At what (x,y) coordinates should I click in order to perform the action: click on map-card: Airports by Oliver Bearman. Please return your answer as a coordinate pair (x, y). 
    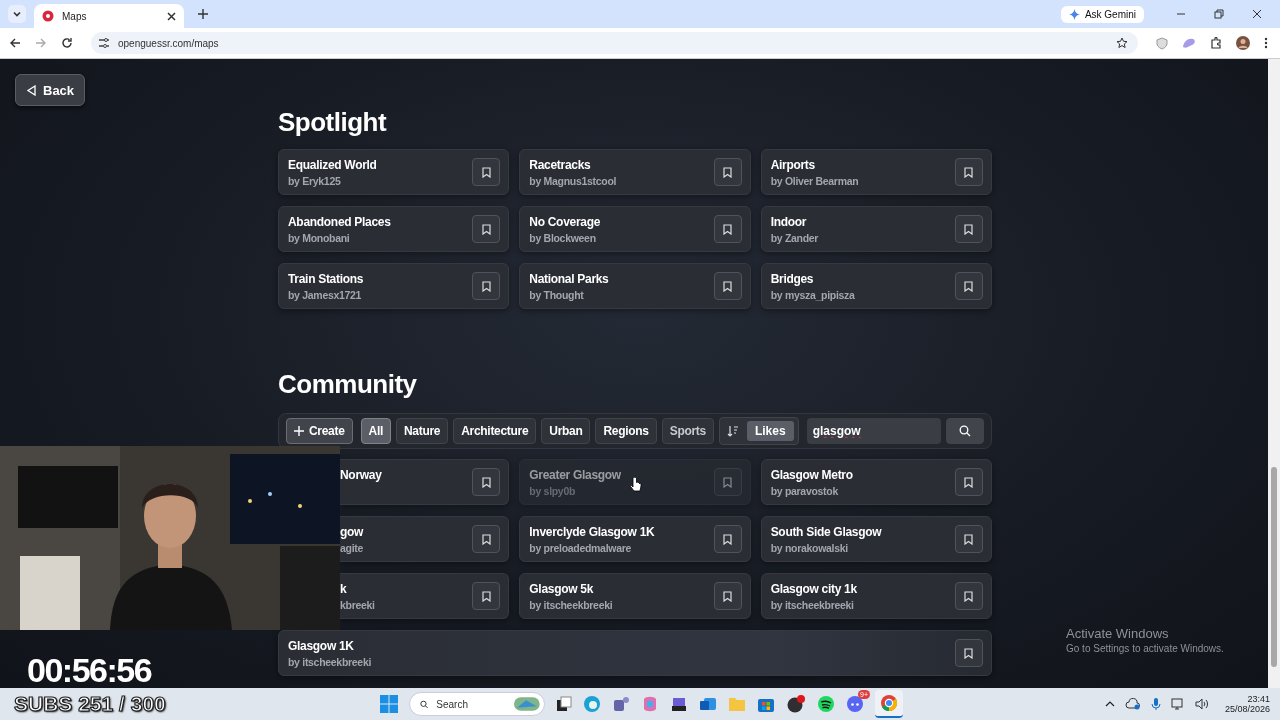
    Looking at the image, I should click on (876, 172).